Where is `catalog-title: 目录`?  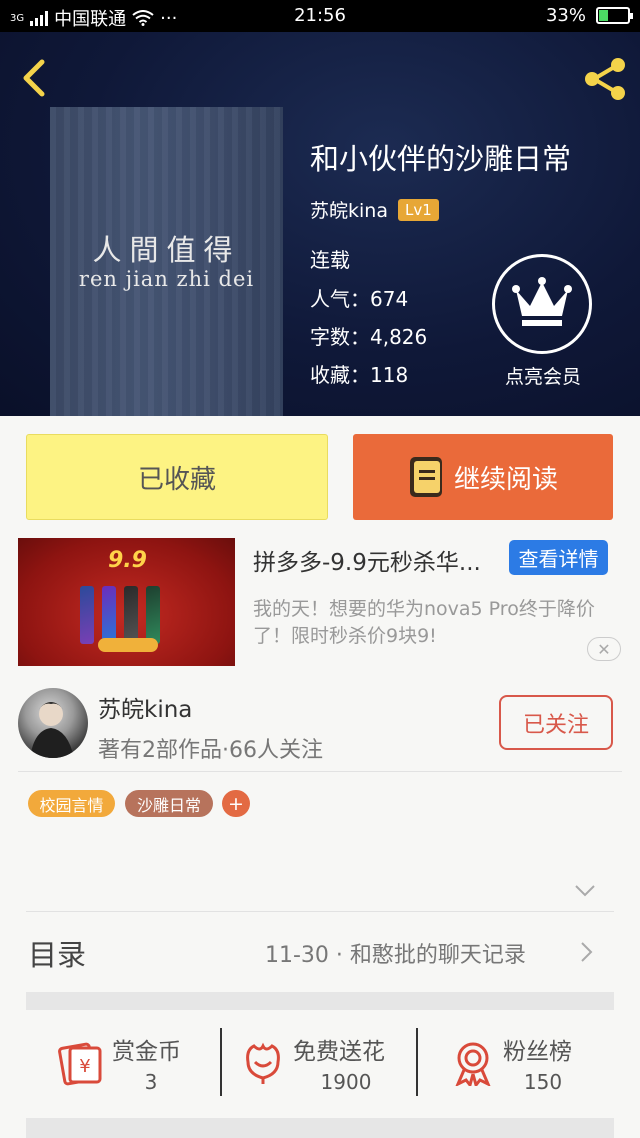 catalog-title: 目录 is located at coordinates (57, 953).